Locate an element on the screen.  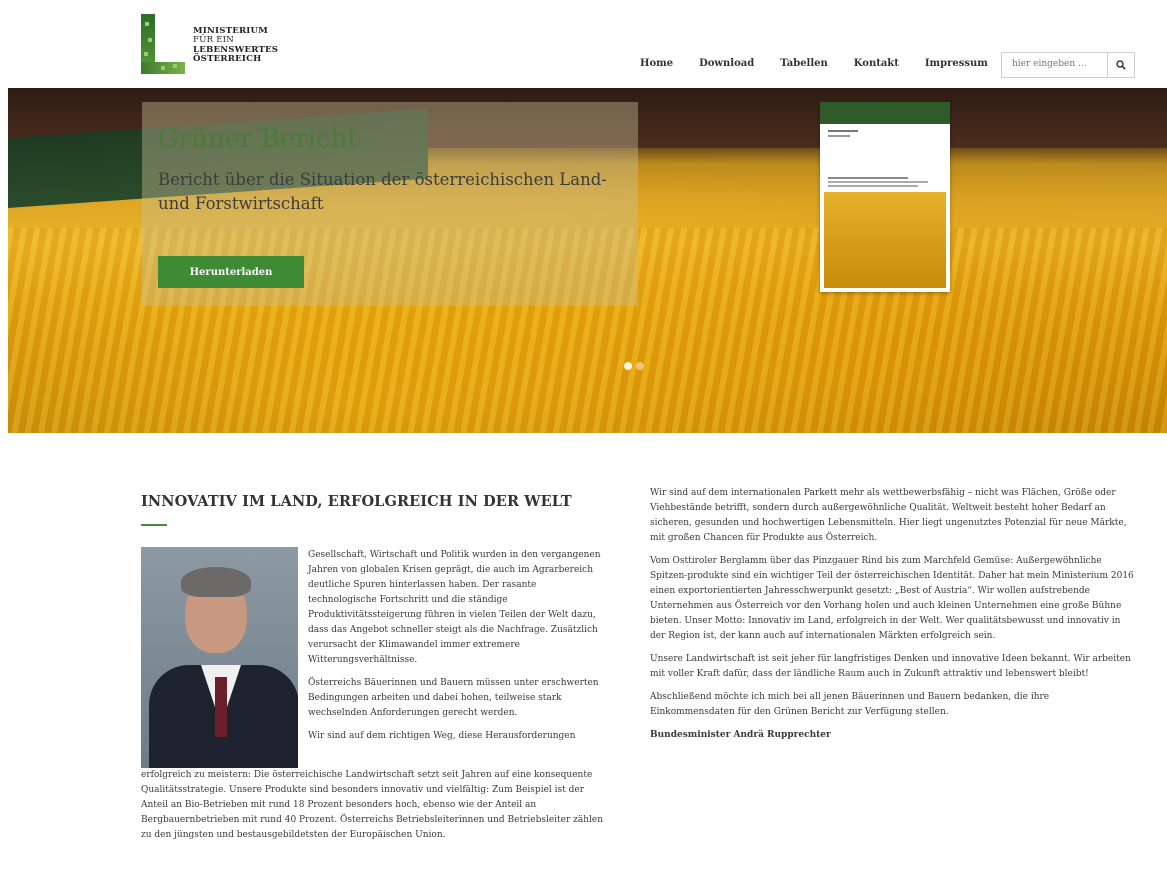
search-box is located at coordinates (1068, 65).